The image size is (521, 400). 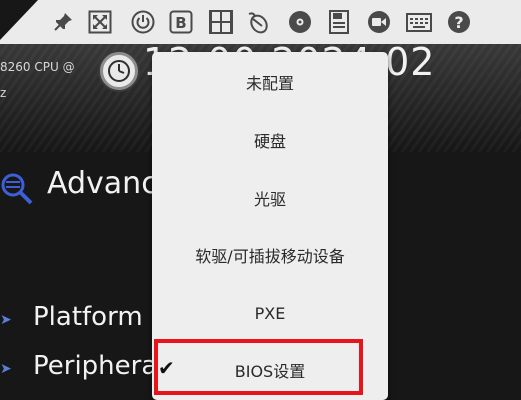 I want to click on boot-option-bios-setup: ✔ BIOS设置, so click(x=270, y=370).